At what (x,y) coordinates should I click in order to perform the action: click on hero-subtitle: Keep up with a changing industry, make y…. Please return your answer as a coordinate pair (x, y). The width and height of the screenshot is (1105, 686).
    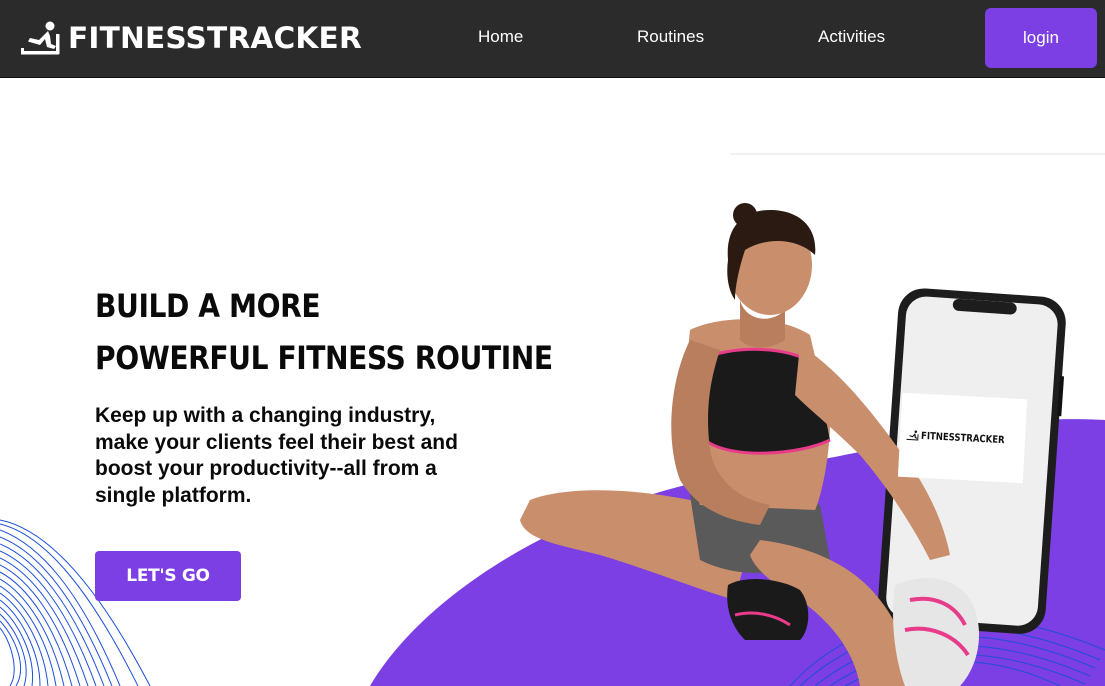
    Looking at the image, I should click on (276, 455).